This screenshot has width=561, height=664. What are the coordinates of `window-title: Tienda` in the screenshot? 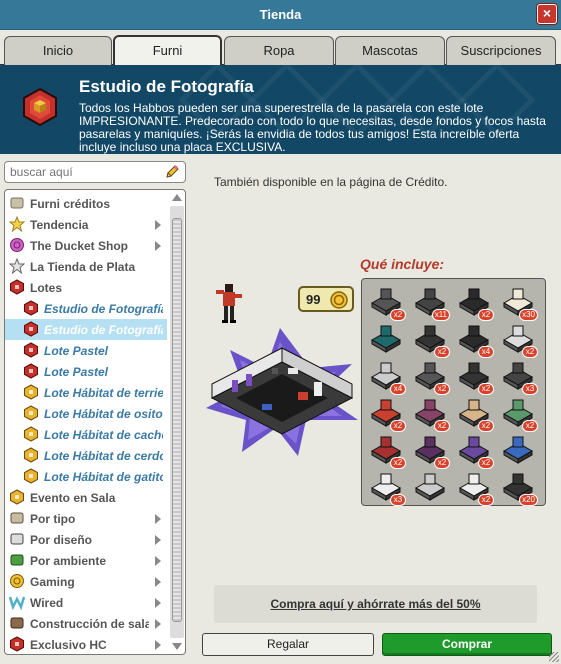 It's located at (280, 14).